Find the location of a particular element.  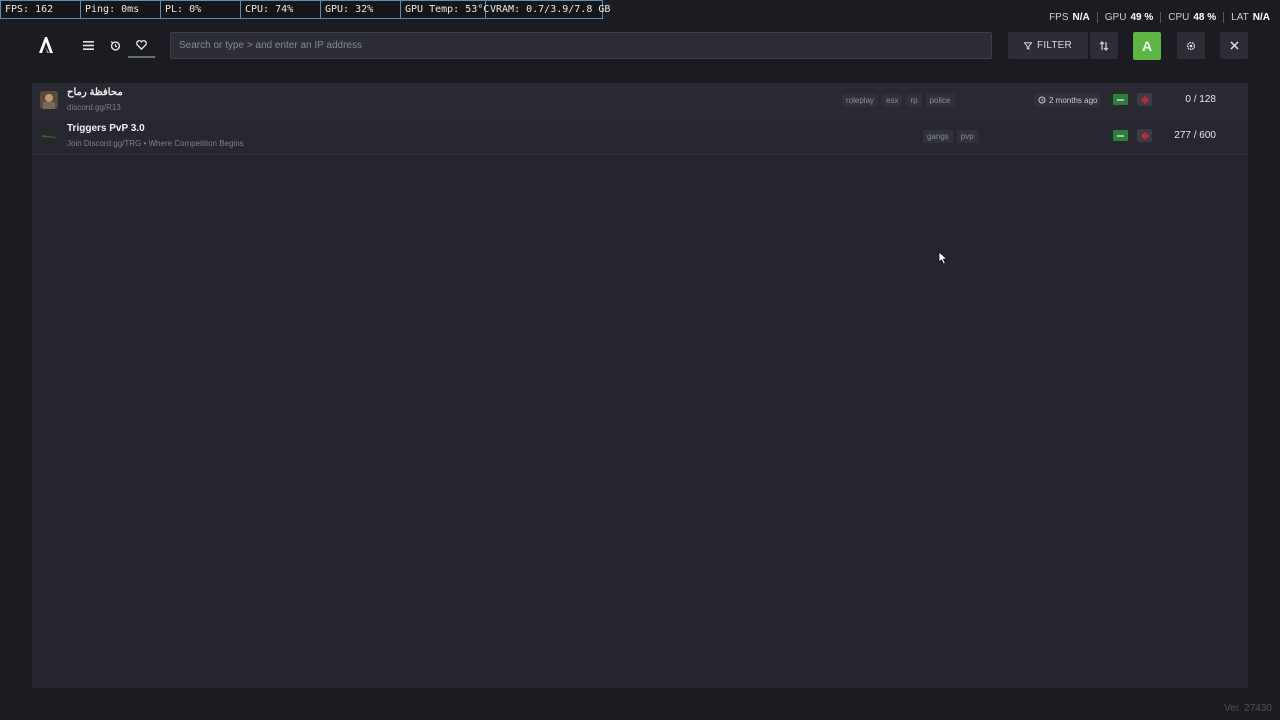

active-tab-indicator is located at coordinates (141, 57).